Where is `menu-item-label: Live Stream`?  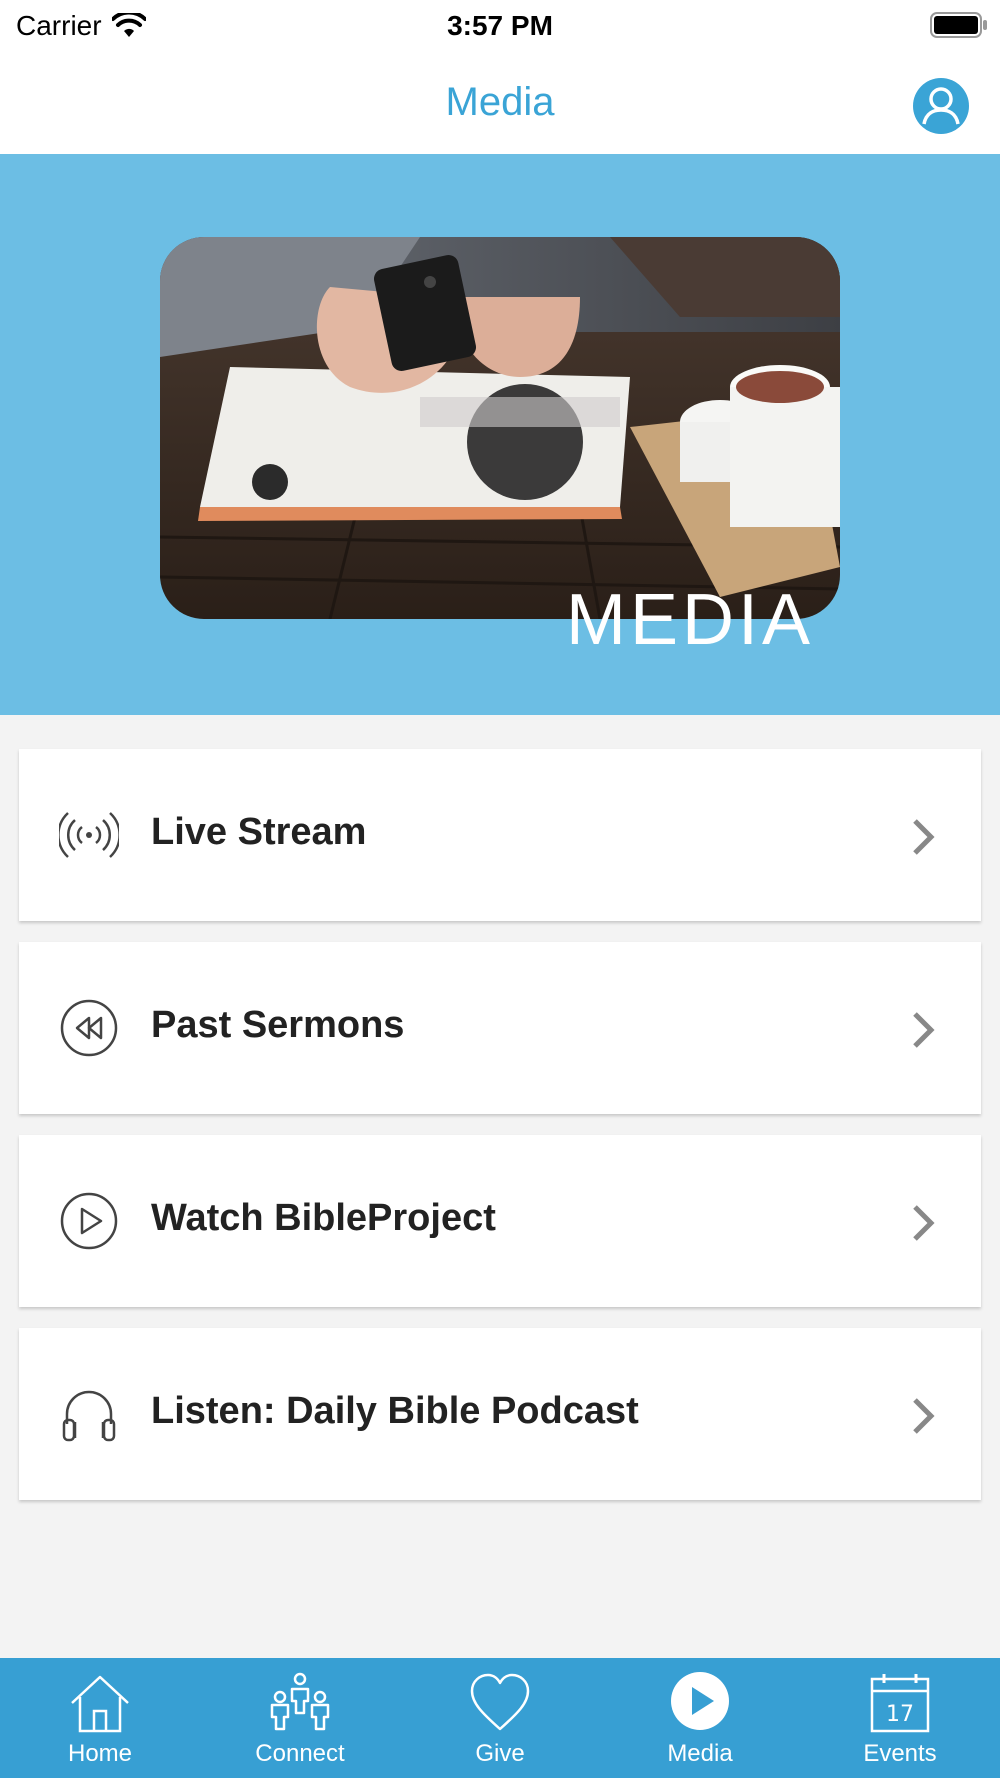 menu-item-label: Live Stream is located at coordinates (259, 832).